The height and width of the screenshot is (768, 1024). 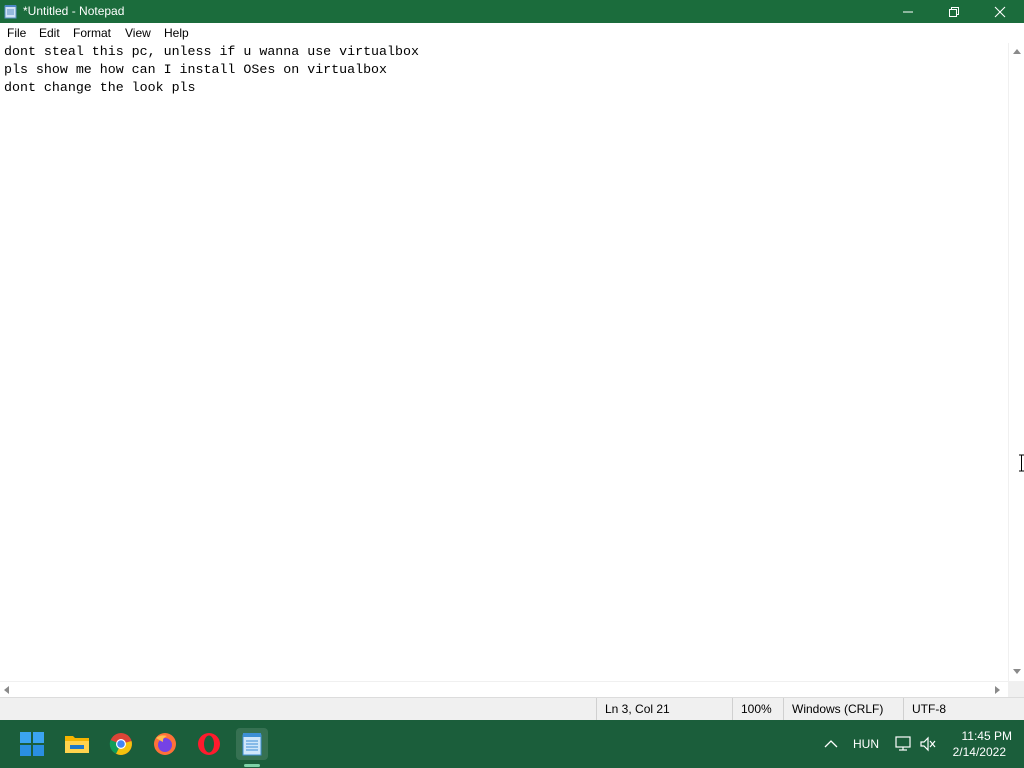 I want to click on menu-format: Format, so click(x=92, y=33).